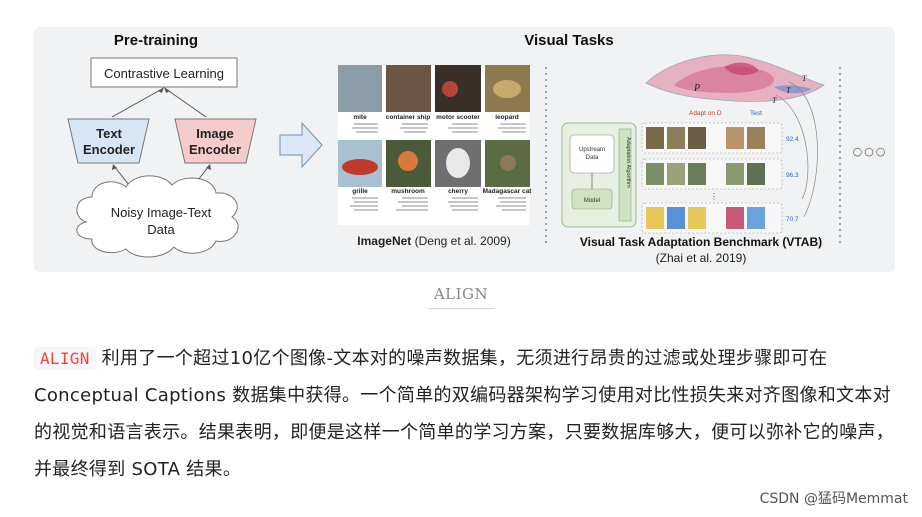 This screenshot has width=922, height=517. Describe the element at coordinates (458, 88) in the screenshot. I see `imagenet-thumb-scooter` at that location.